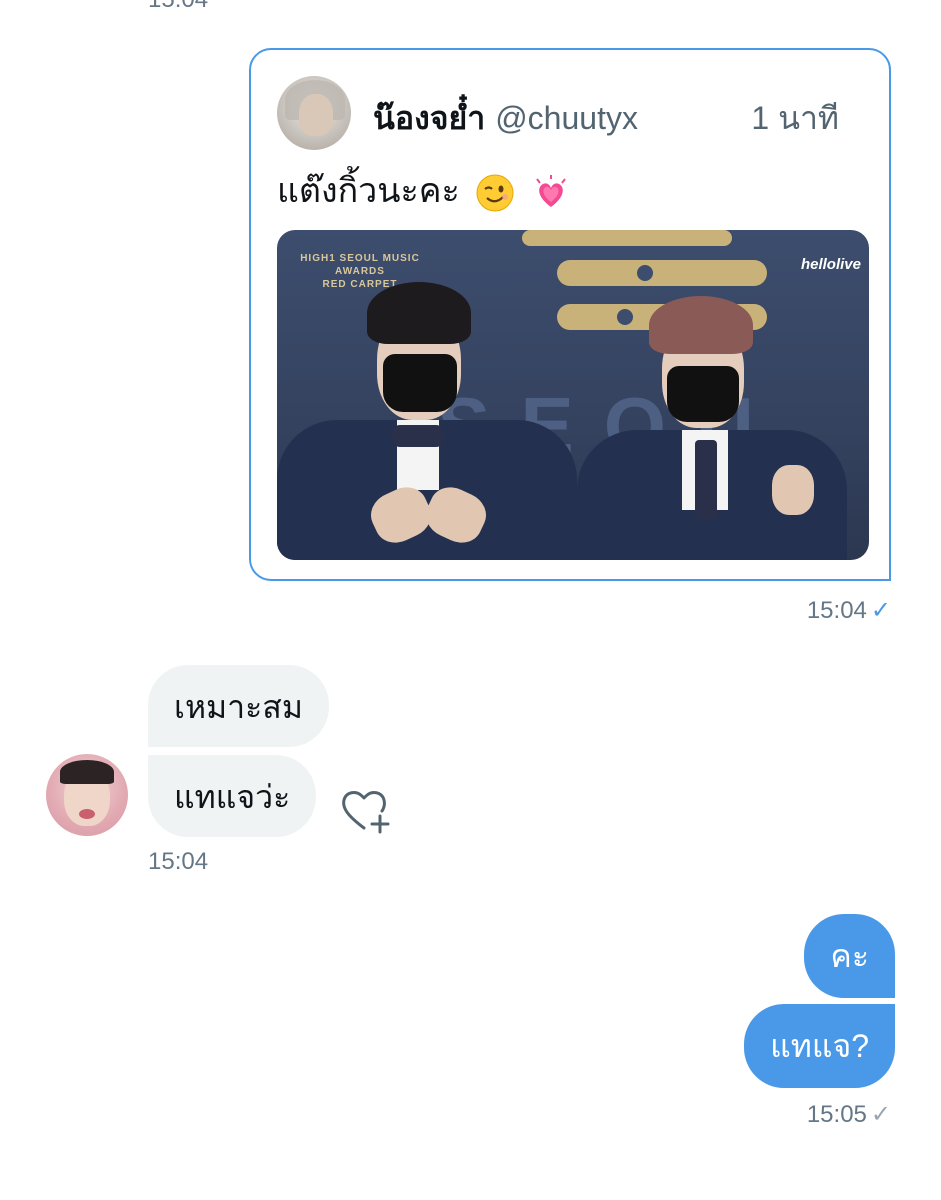  I want to click on tweet-text: แต๊งกิ้วนะคะ, so click(424, 191).